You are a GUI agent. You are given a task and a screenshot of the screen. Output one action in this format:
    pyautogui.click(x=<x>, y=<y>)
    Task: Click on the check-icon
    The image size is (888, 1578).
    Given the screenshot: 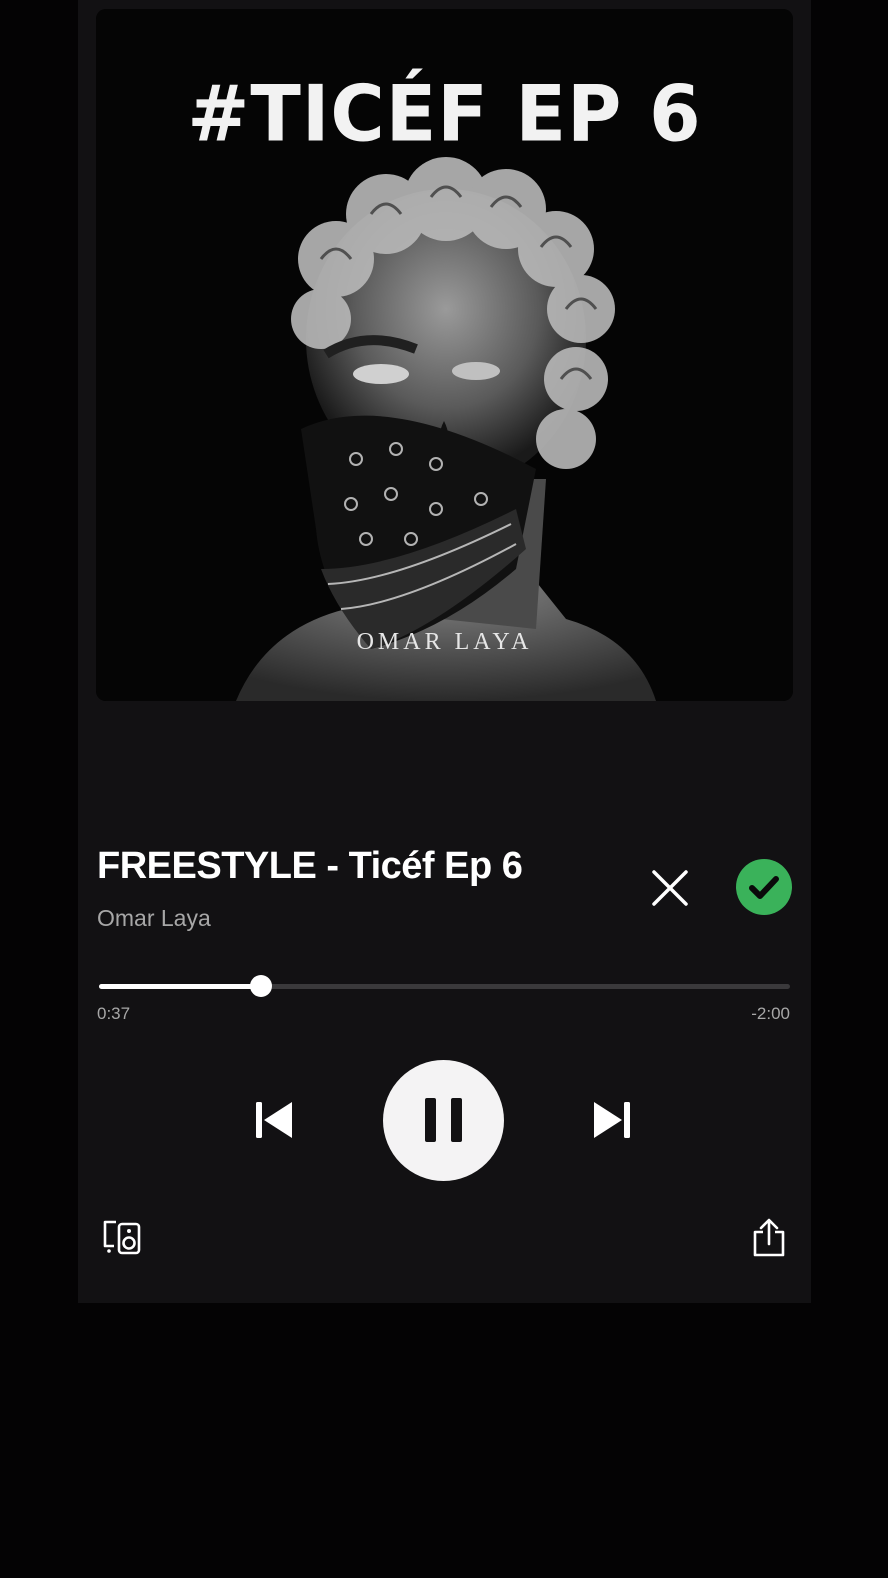 What is the action you would take?
    pyautogui.click(x=764, y=887)
    